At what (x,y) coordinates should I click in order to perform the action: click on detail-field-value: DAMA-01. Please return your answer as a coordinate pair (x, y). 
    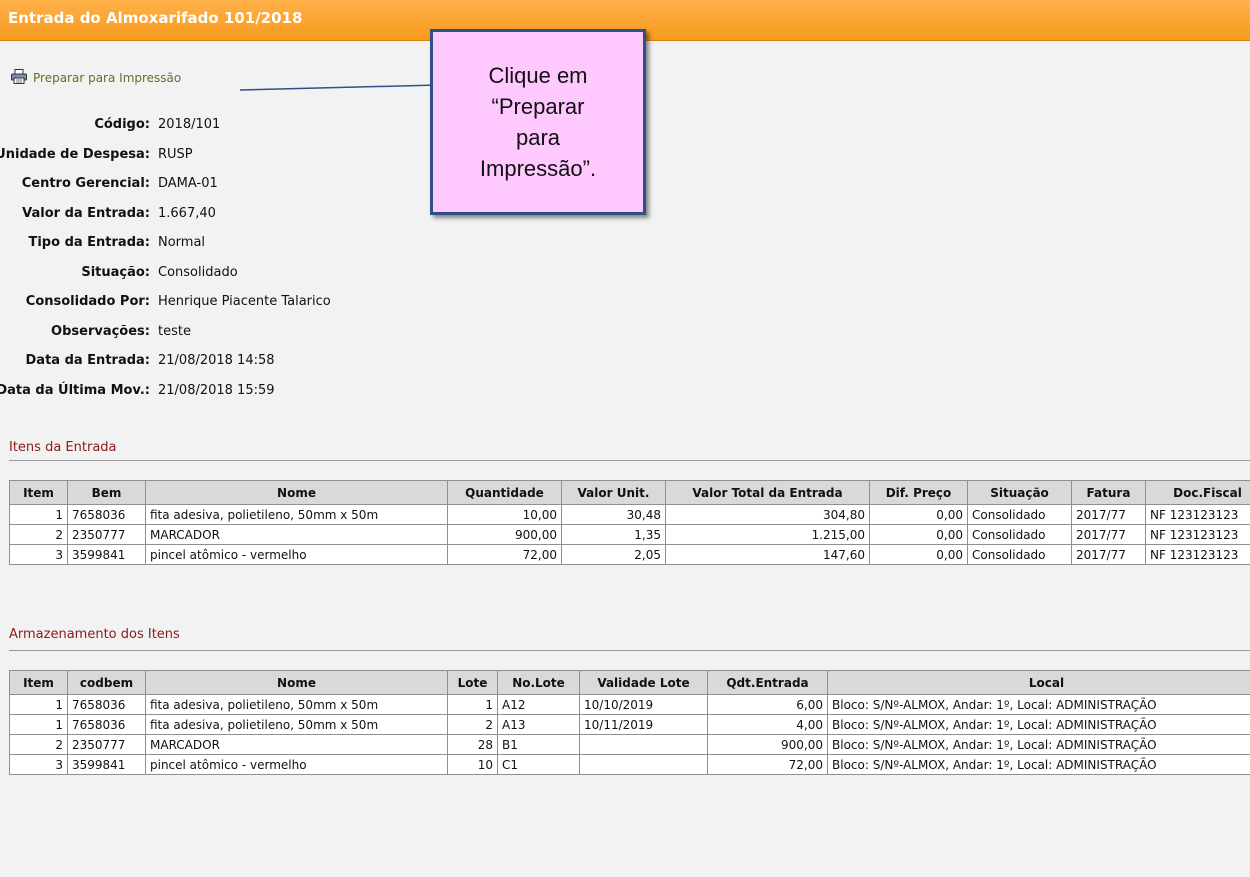
    Looking at the image, I should click on (188, 183).